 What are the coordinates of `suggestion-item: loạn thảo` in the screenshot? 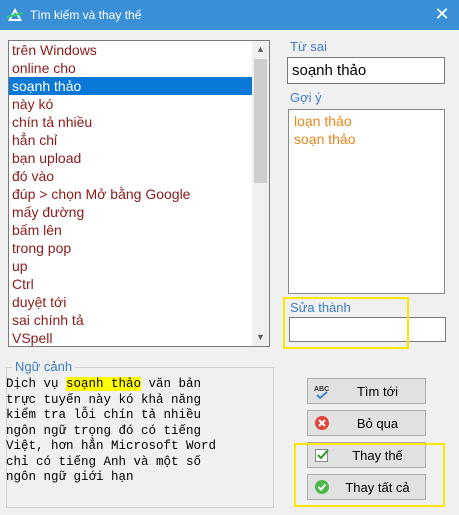 It's located at (366, 121).